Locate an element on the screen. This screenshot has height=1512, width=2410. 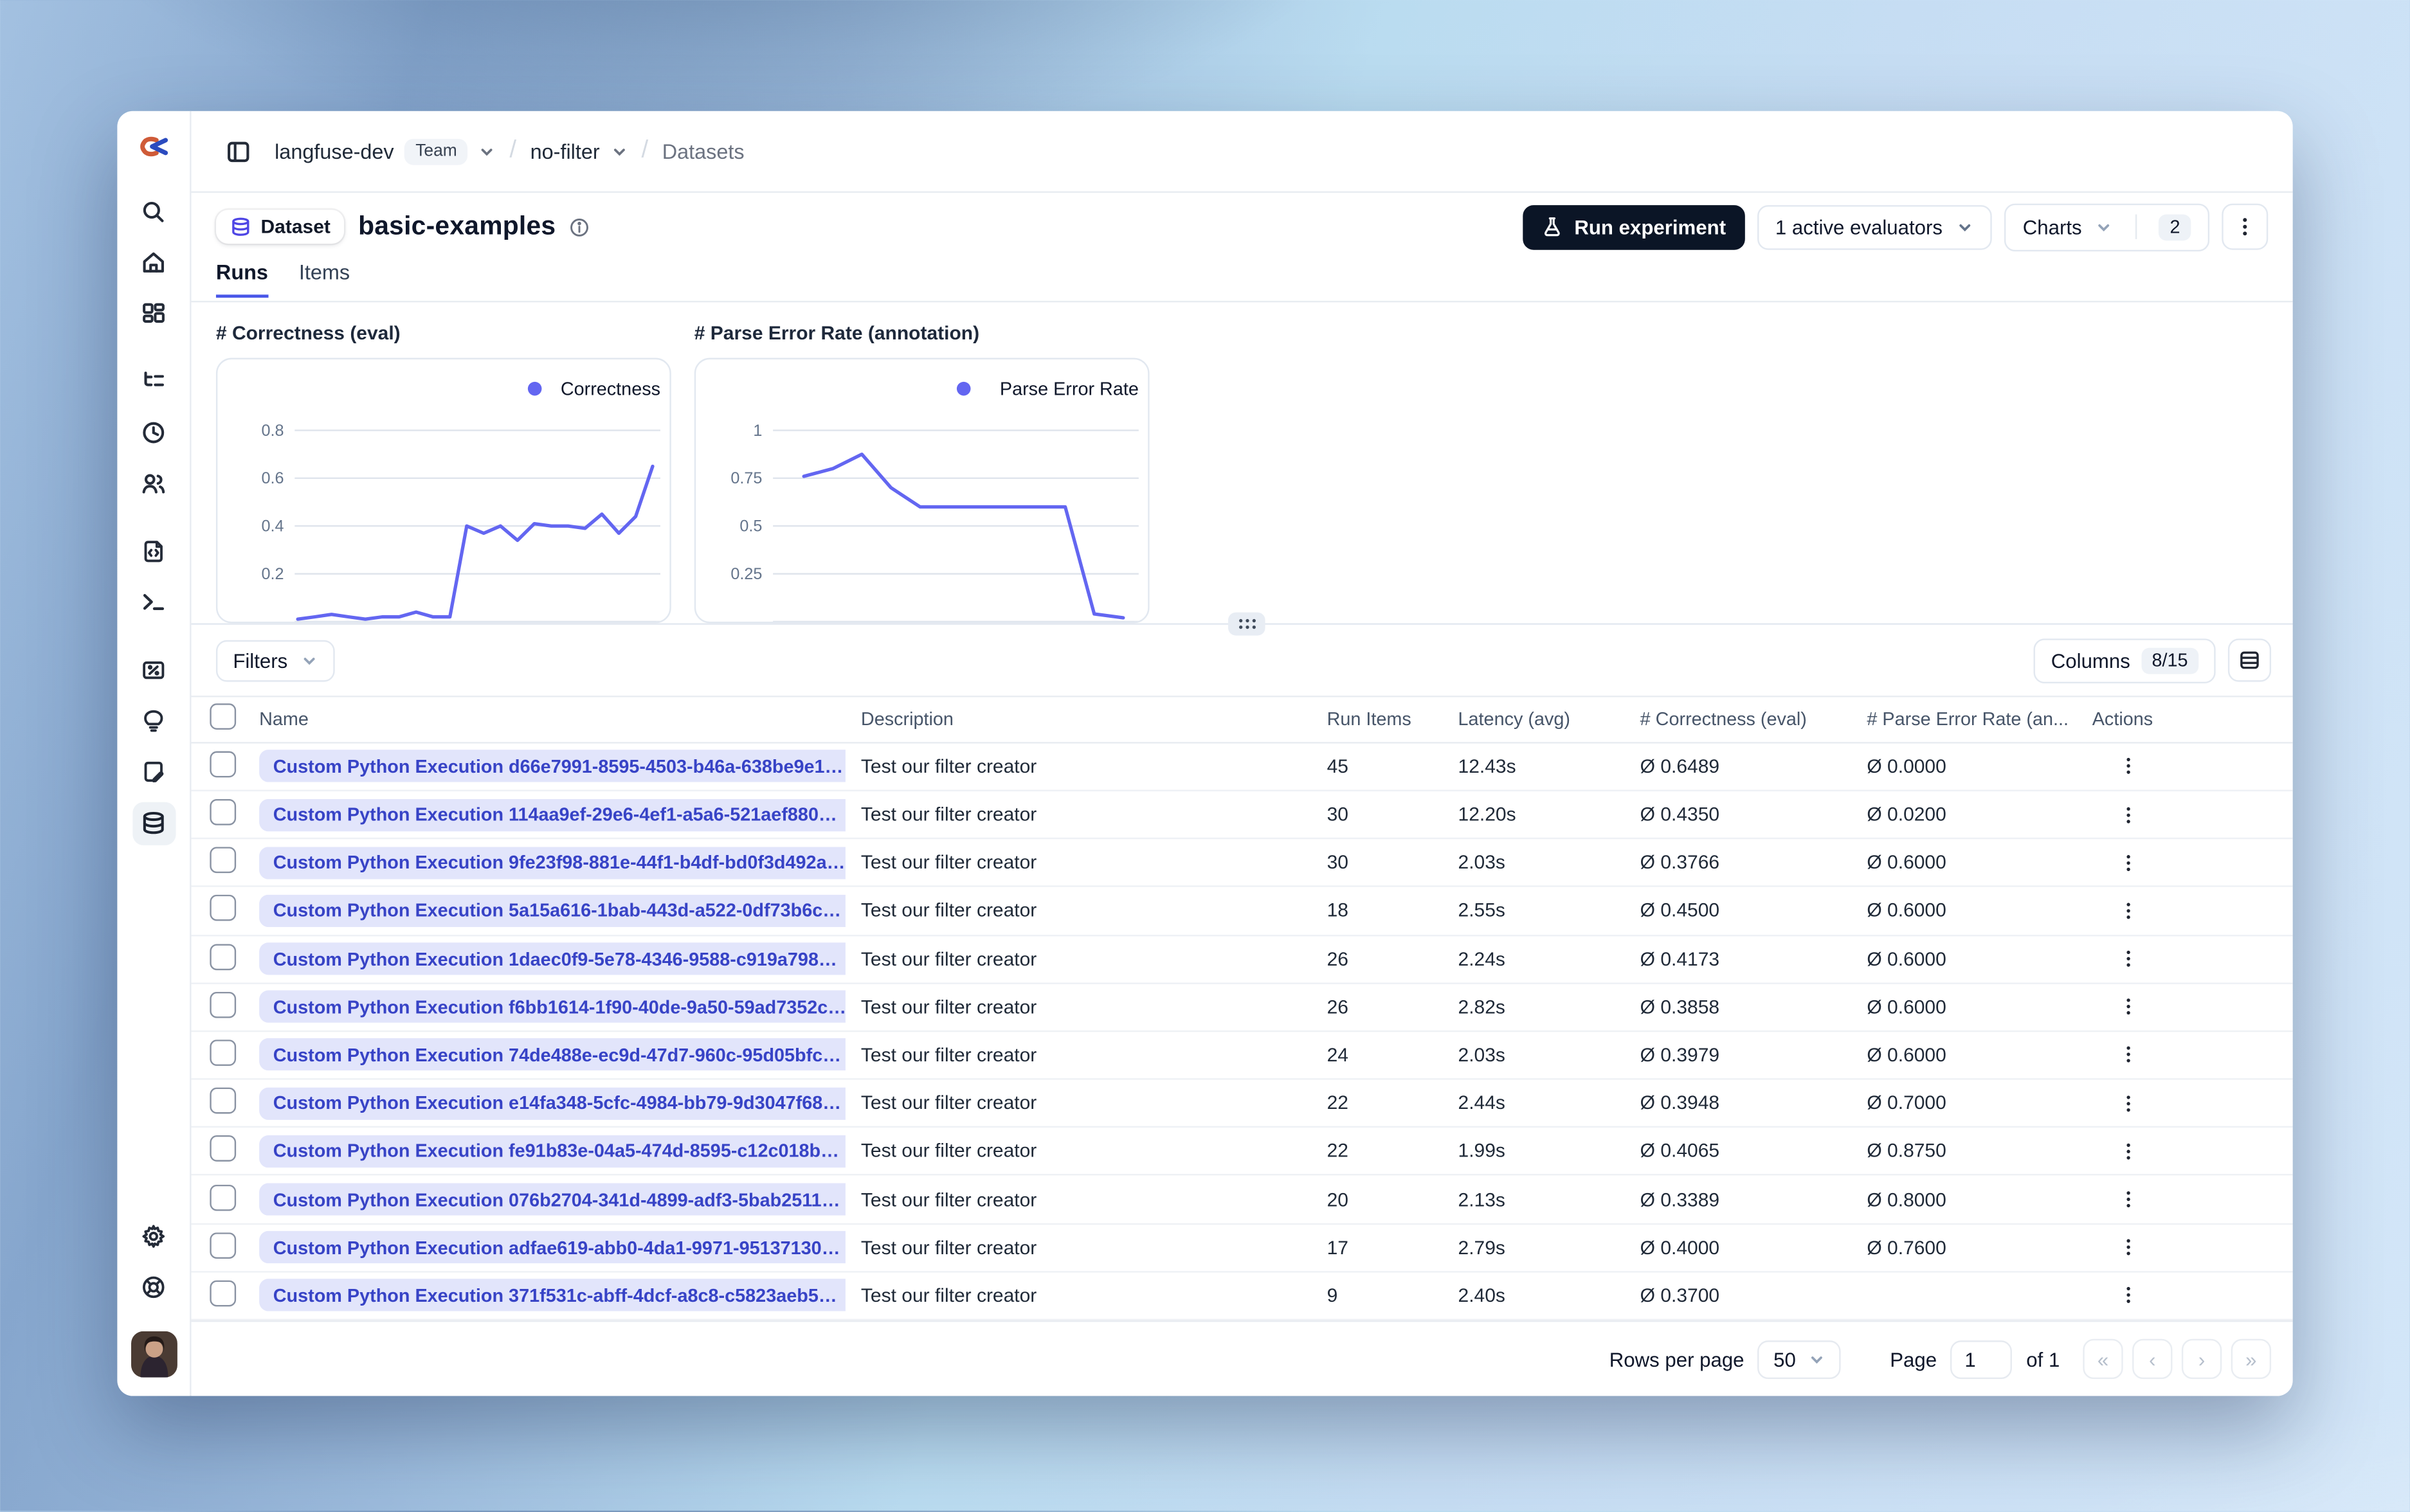
correctness-line-chart: 0.2 0.4 0.6 0.8 Correctness is located at coordinates (443, 491).